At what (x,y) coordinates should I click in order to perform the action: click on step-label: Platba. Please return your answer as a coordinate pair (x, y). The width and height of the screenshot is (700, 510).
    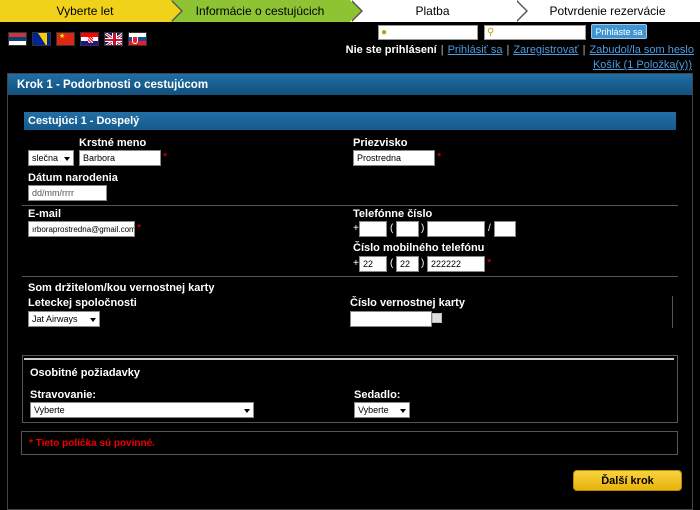
    Looking at the image, I should click on (432, 11).